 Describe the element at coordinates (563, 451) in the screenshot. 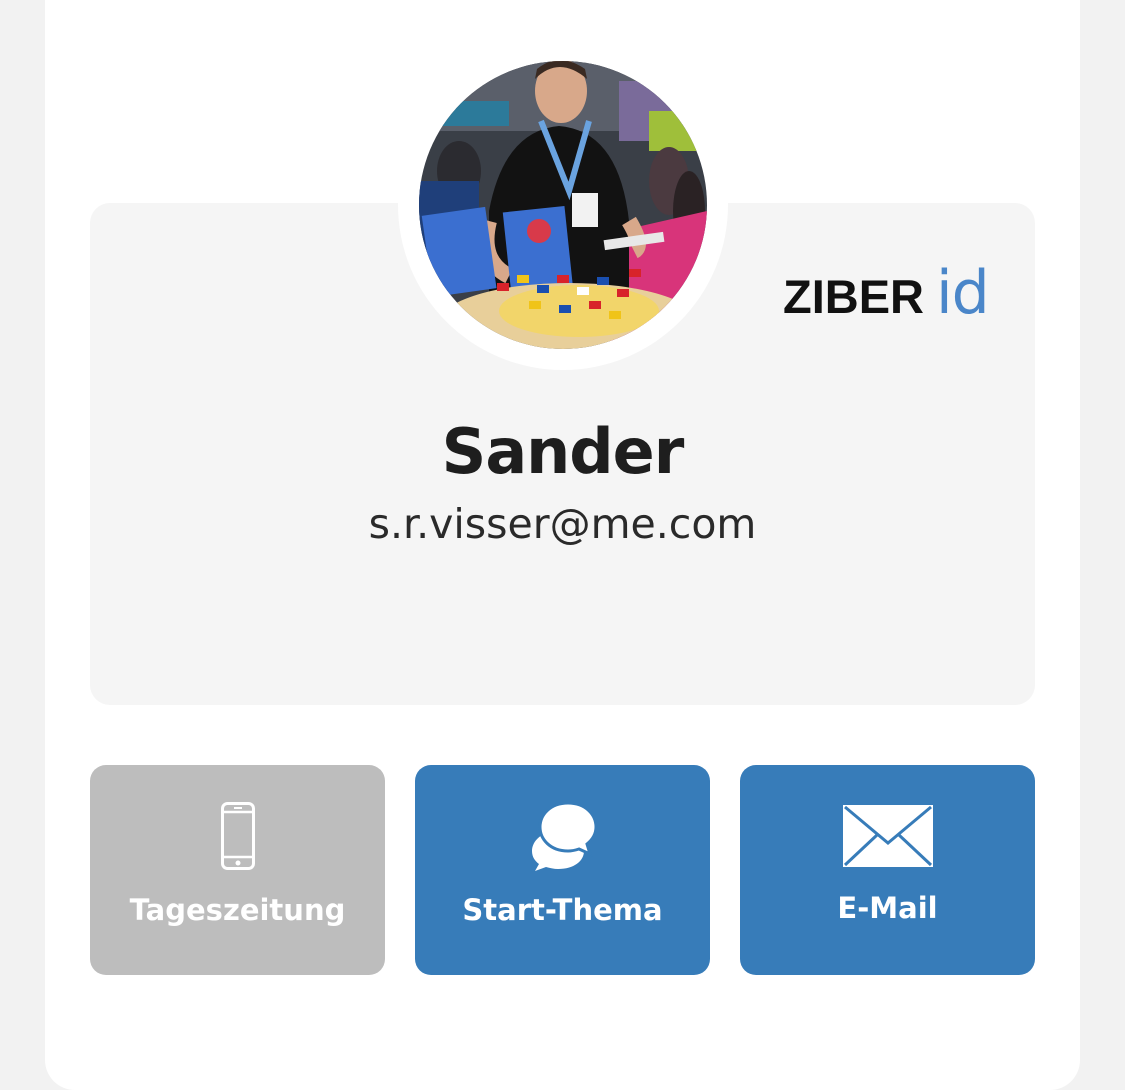

I see `user-name: Sander` at that location.